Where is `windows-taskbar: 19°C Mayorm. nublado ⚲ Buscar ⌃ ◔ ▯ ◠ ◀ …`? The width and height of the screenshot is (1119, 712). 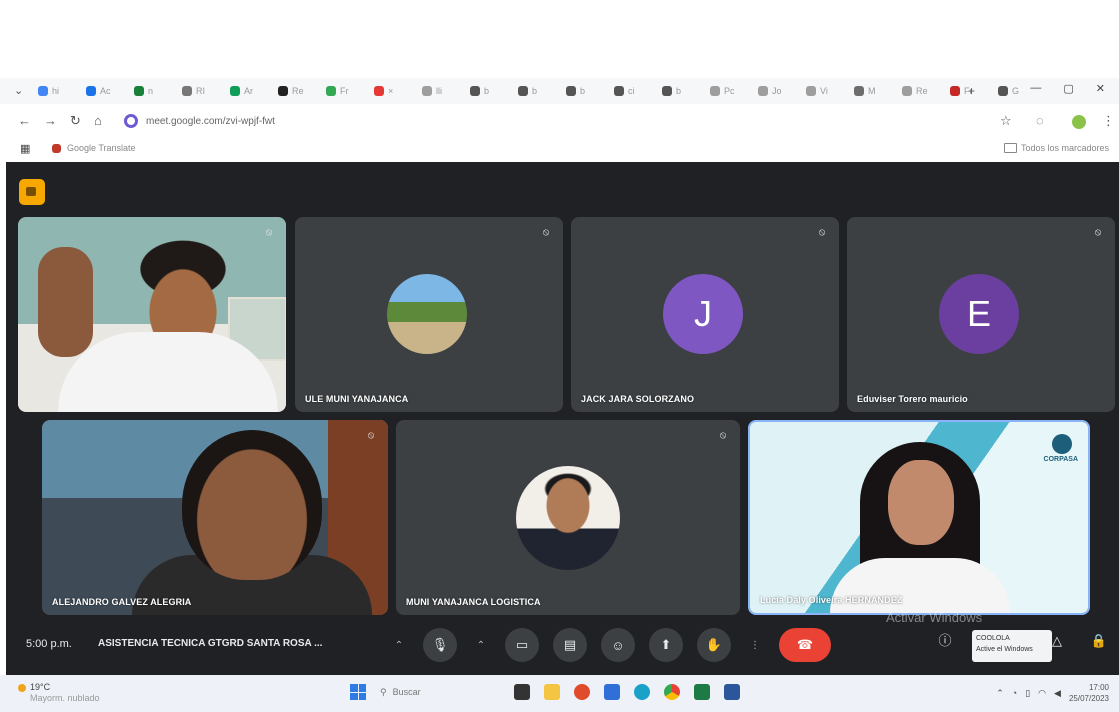
windows-taskbar: 19°C Mayorm. nublado ⚲ Buscar ⌃ ◔ ▯ ◠ ◀ … is located at coordinates (559, 693).